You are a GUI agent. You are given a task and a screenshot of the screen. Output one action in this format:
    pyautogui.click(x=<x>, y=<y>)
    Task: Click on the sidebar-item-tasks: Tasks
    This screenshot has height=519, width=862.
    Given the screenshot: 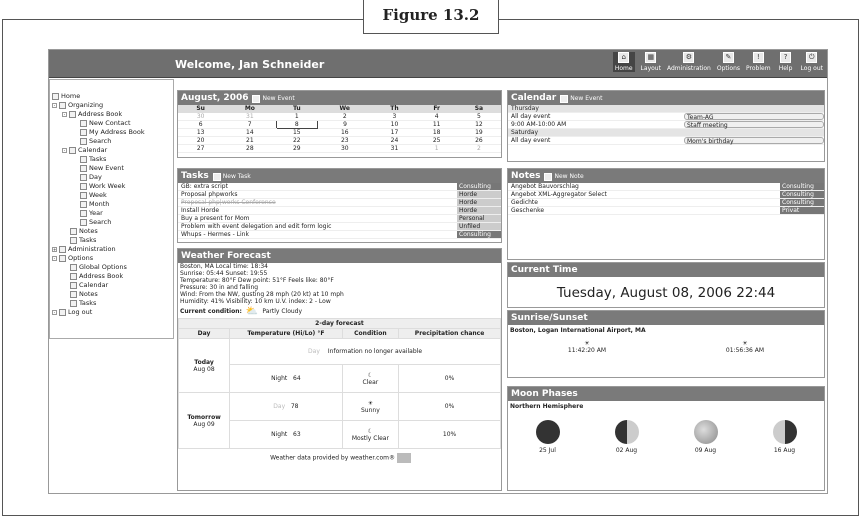 What is the action you would take?
    pyautogui.click(x=93, y=159)
    